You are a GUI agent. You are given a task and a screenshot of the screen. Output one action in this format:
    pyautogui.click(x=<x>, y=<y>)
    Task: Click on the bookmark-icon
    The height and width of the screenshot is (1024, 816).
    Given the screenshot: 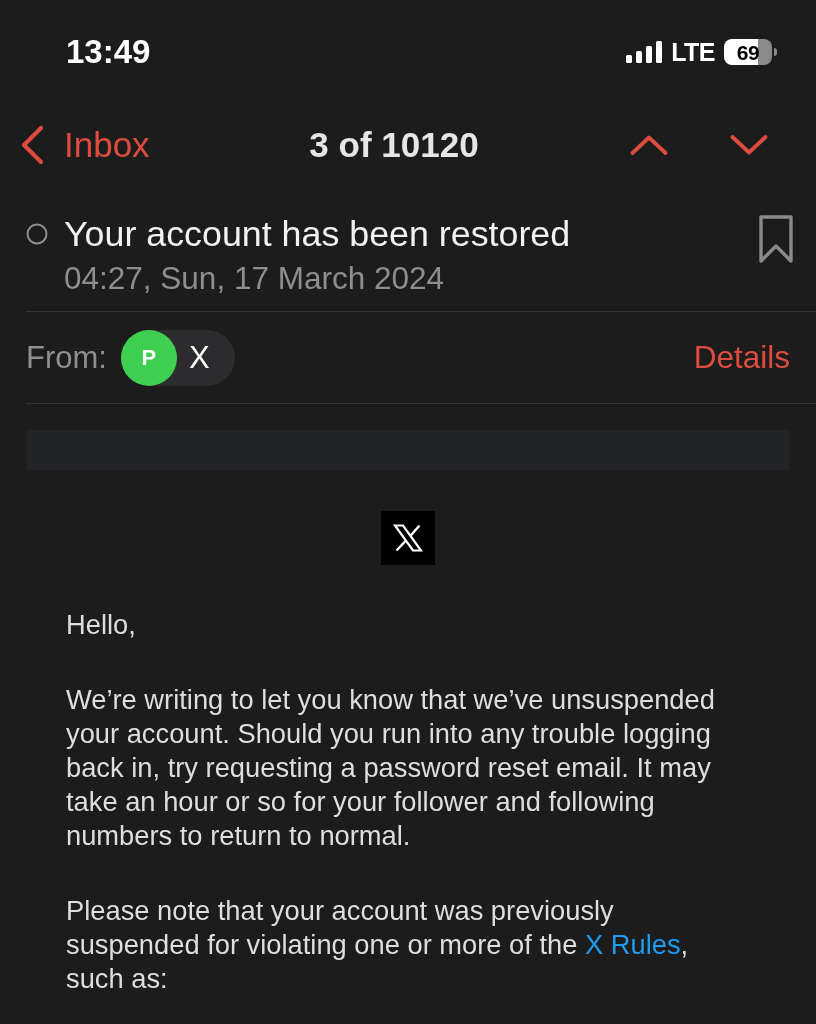 What is the action you would take?
    pyautogui.click(x=776, y=239)
    